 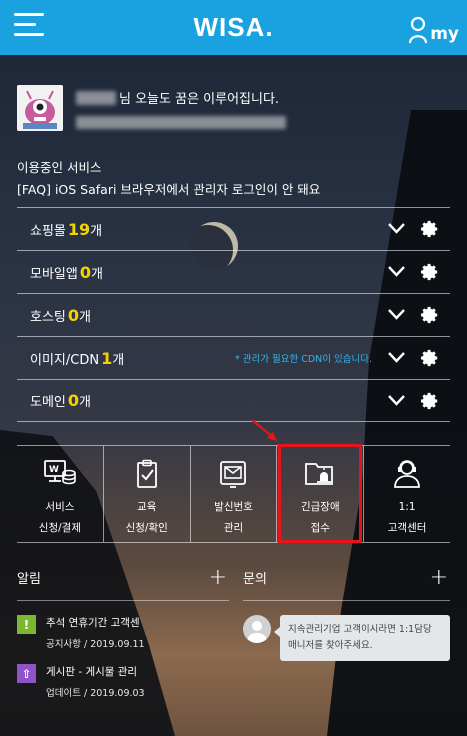 What do you see at coordinates (146, 473) in the screenshot?
I see `education-clipboard-icon` at bounding box center [146, 473].